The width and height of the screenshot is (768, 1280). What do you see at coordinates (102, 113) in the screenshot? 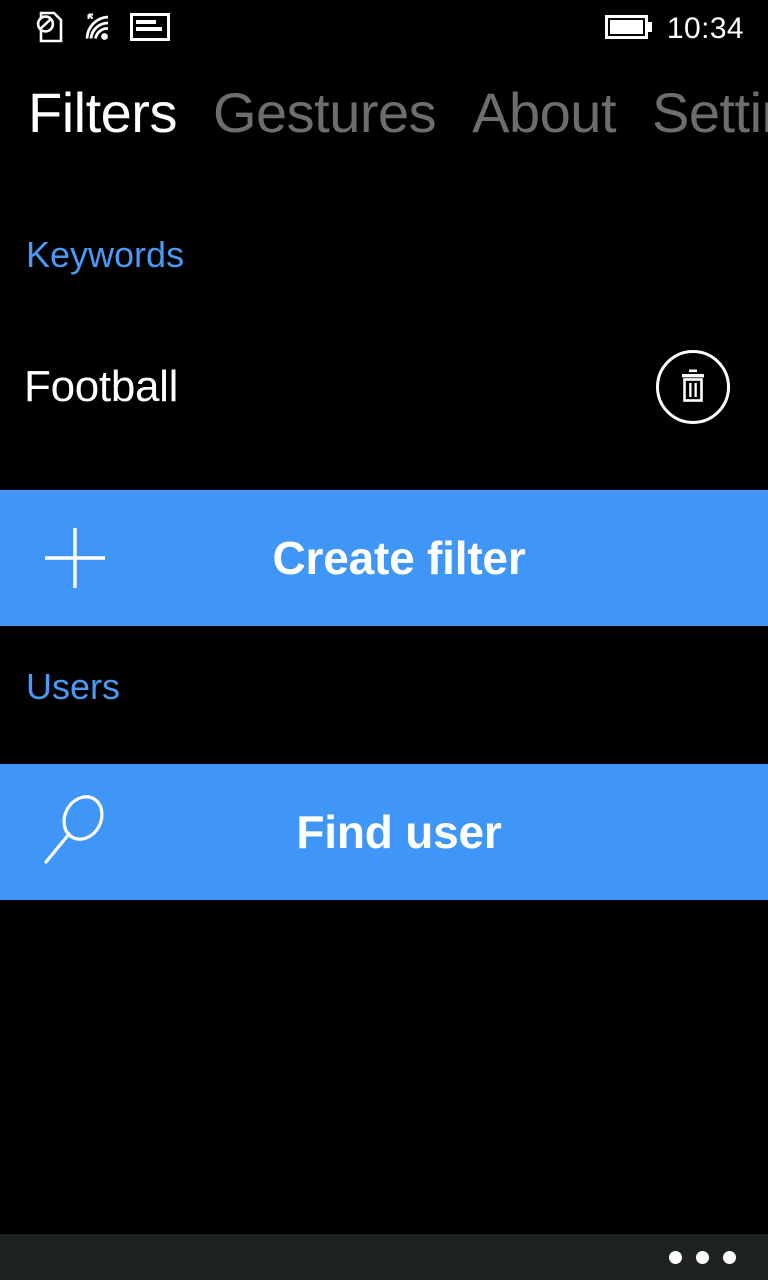
I see `tab-filters: Filters` at bounding box center [102, 113].